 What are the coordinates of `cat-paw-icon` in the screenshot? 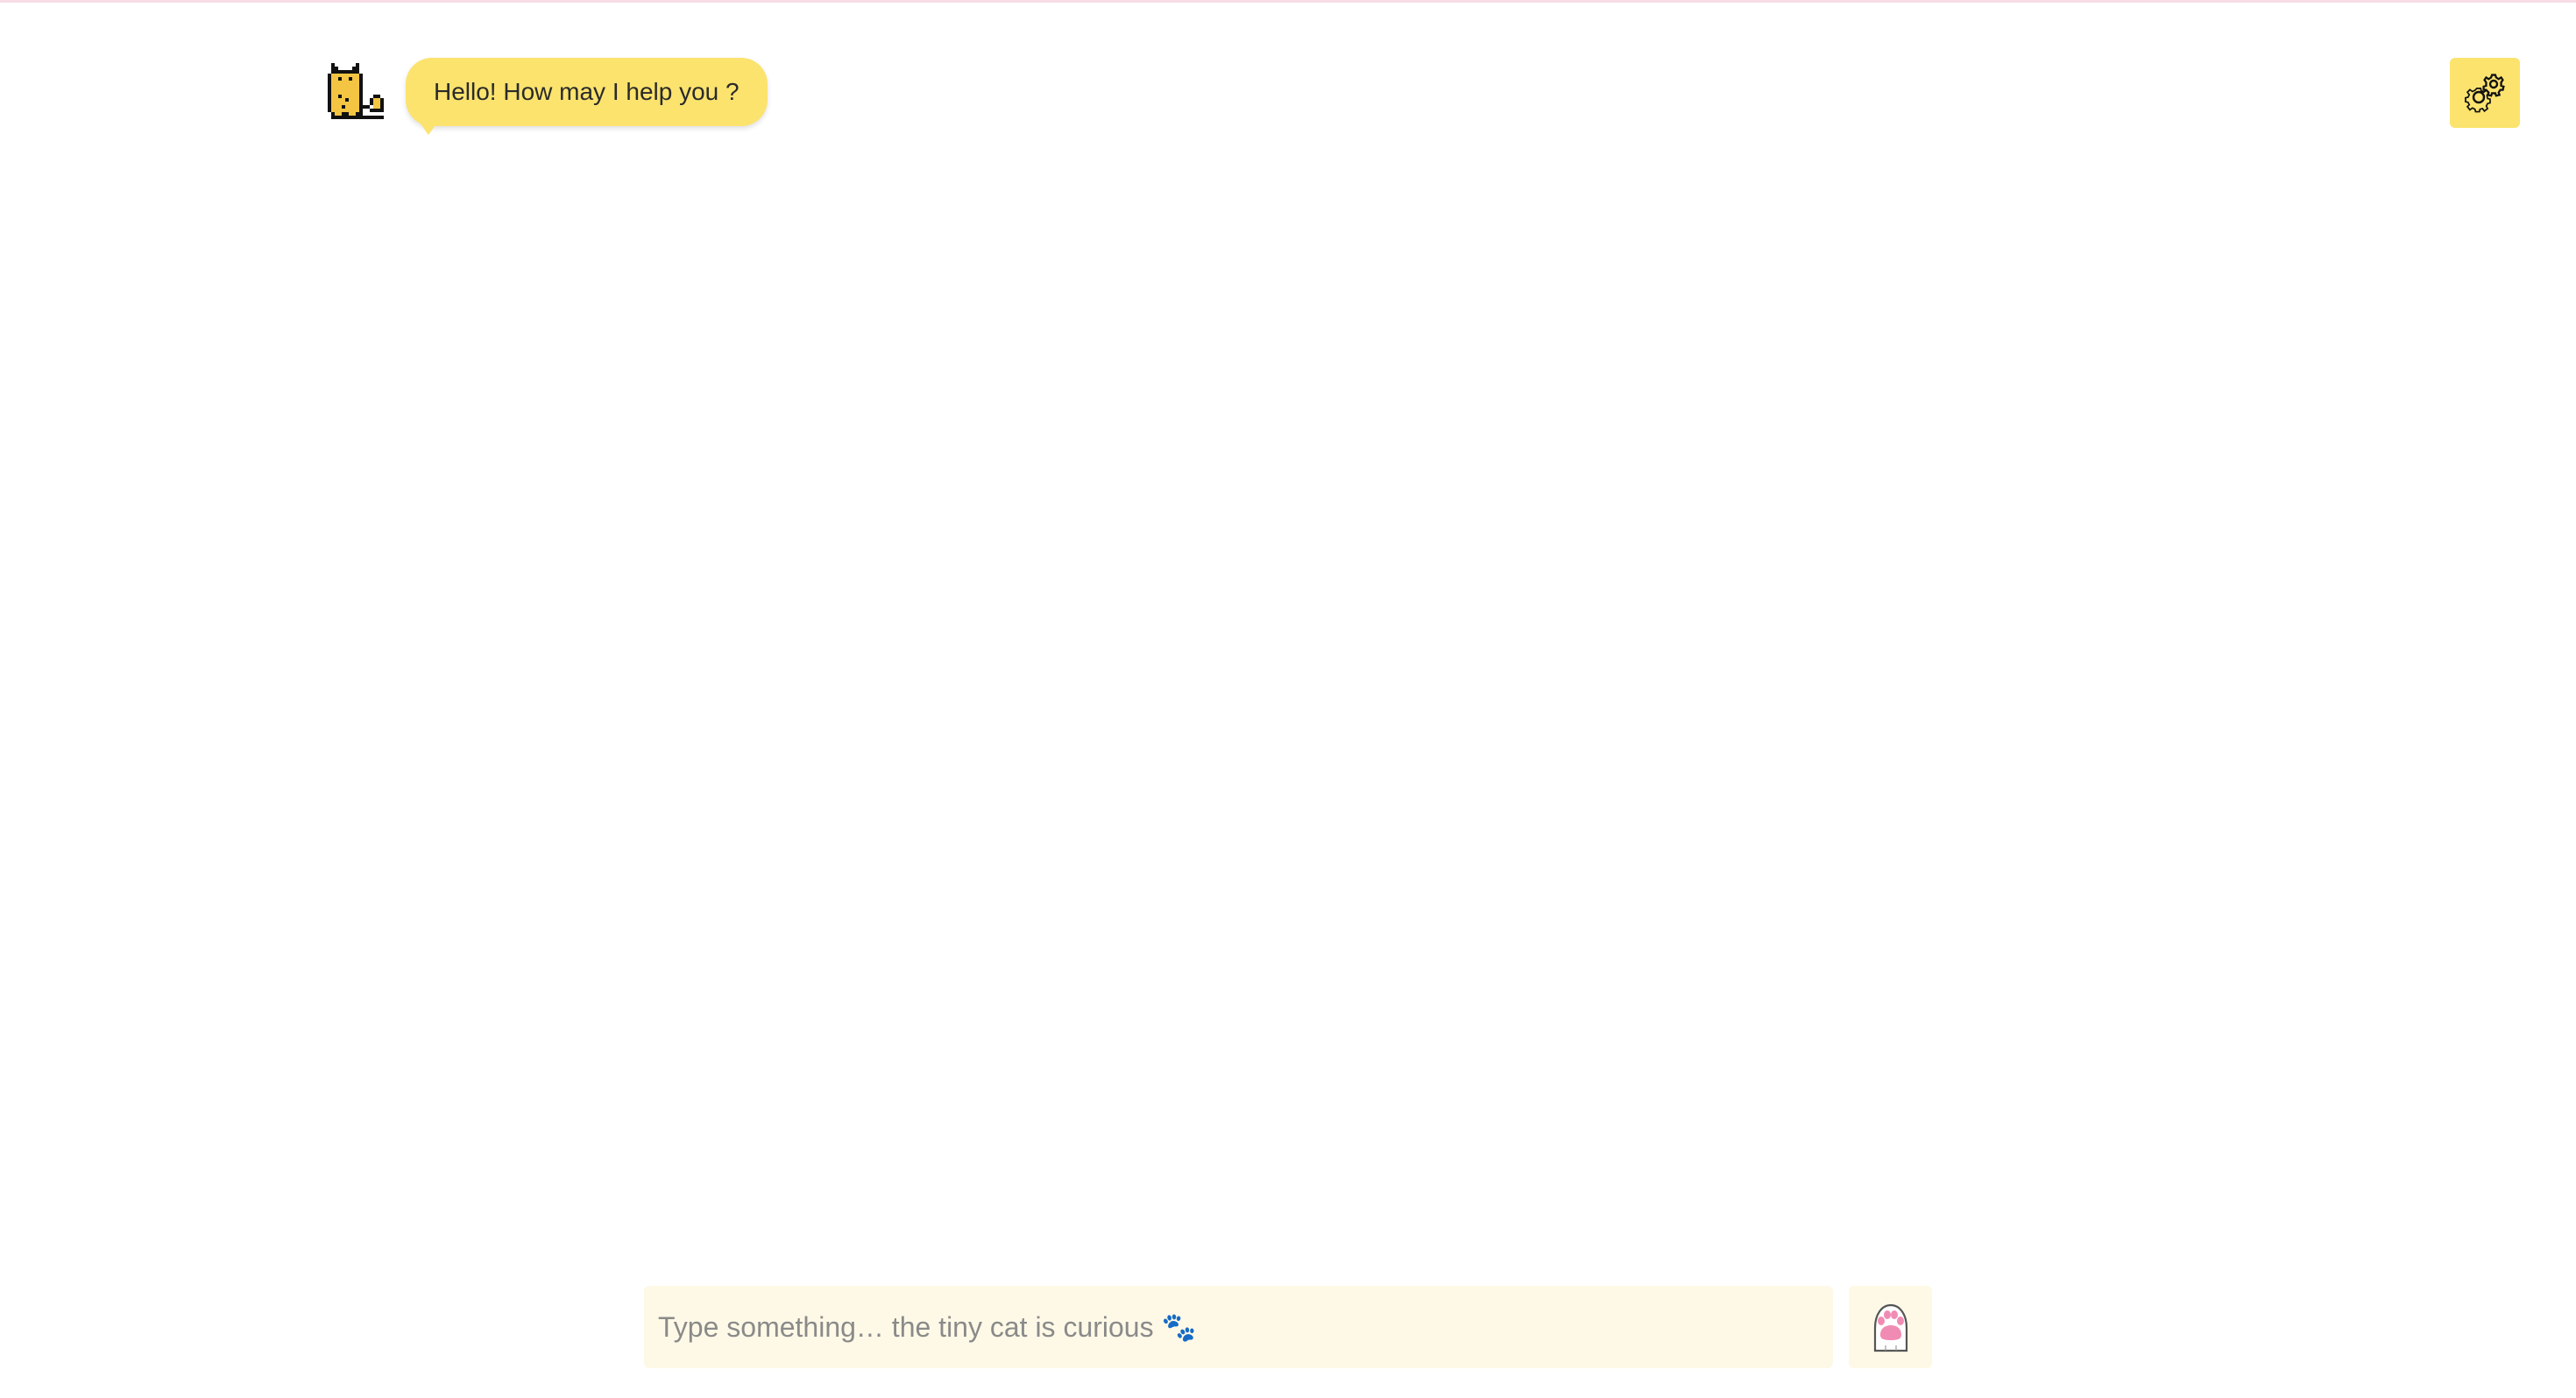 It's located at (1891, 1327).